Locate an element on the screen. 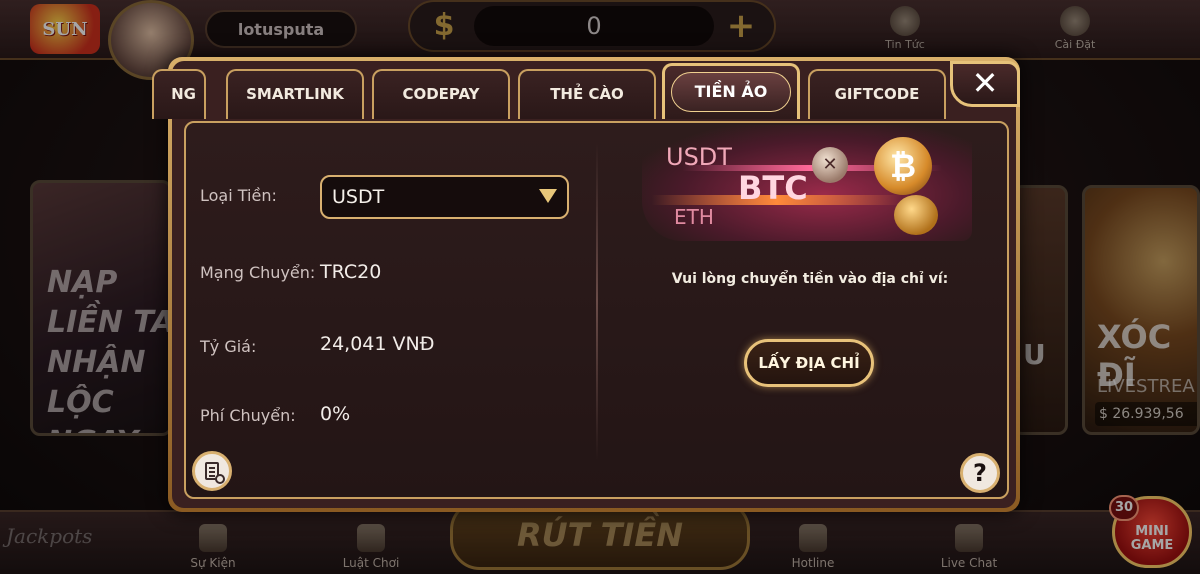  tab-partial: NG is located at coordinates (179, 94).